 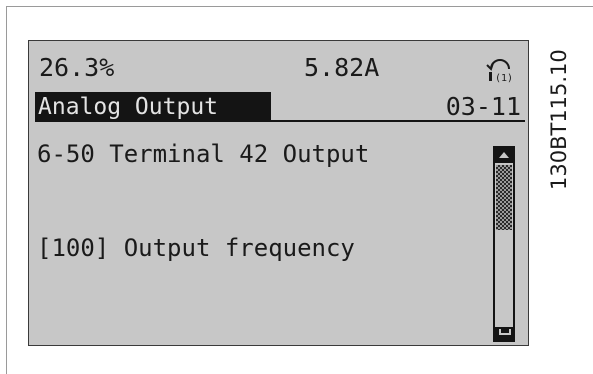 What do you see at coordinates (559, 119) in the screenshot?
I see `figure-code: 130BT115.10` at bounding box center [559, 119].